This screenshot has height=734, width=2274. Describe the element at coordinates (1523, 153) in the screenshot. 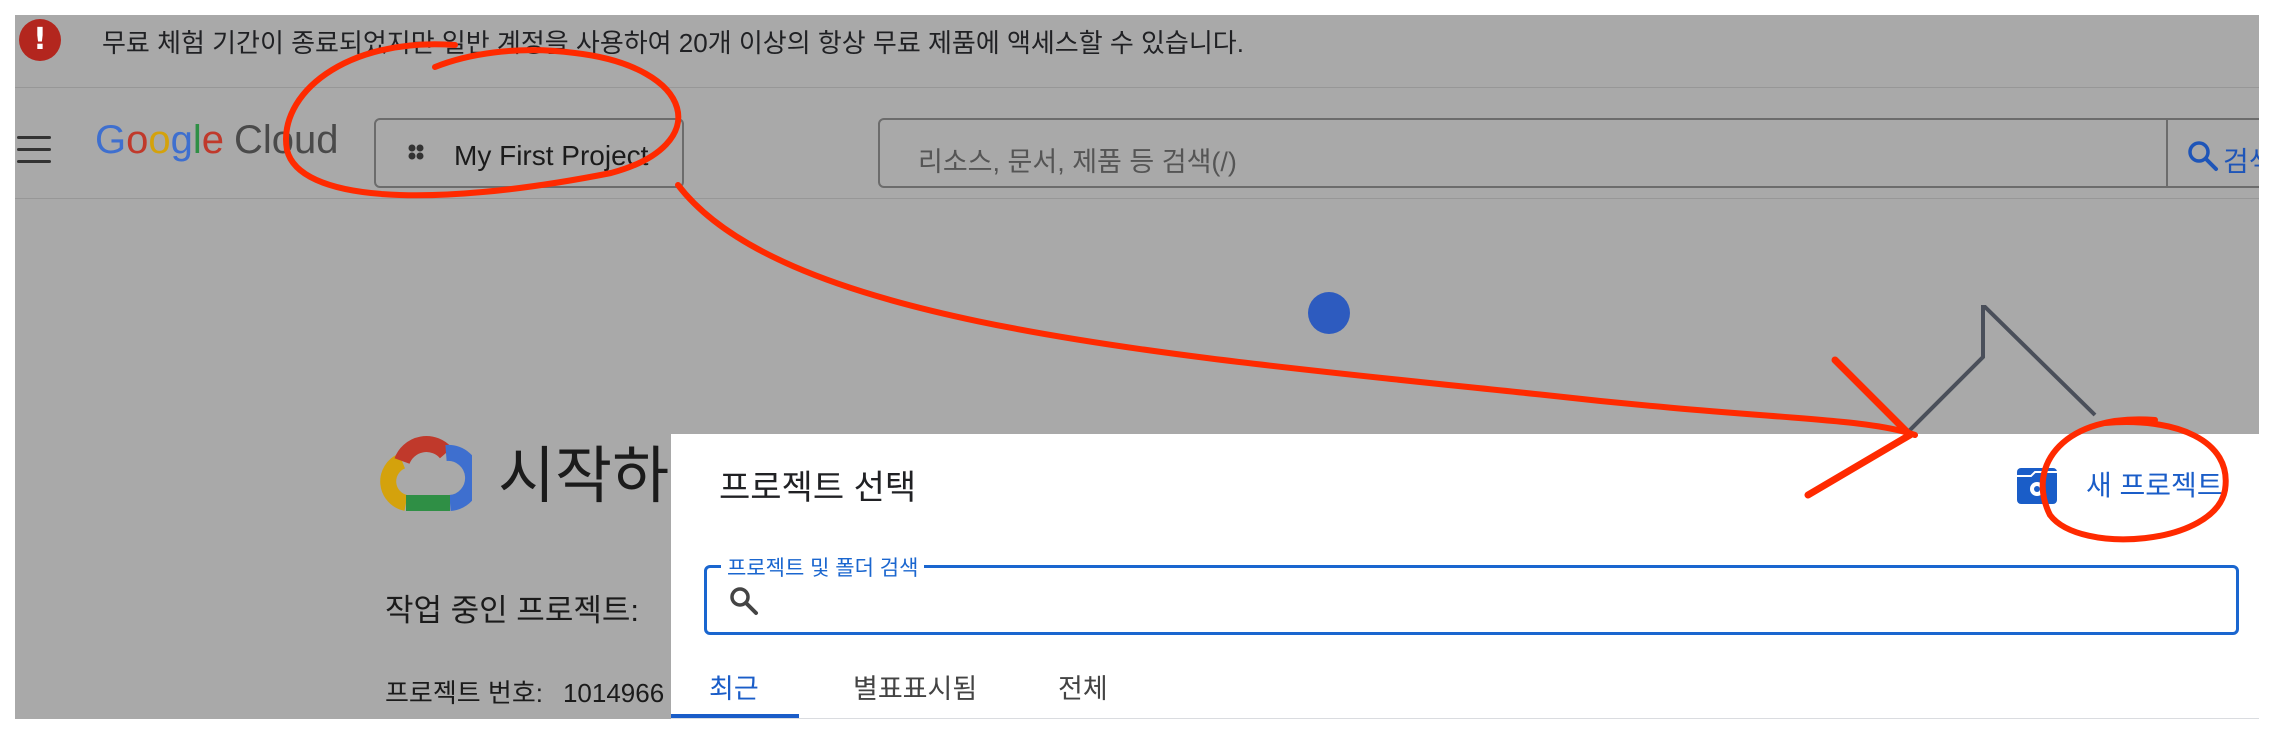

I see `global-search-input: 리소스, 문서, 제품 등 검색(/)` at that location.